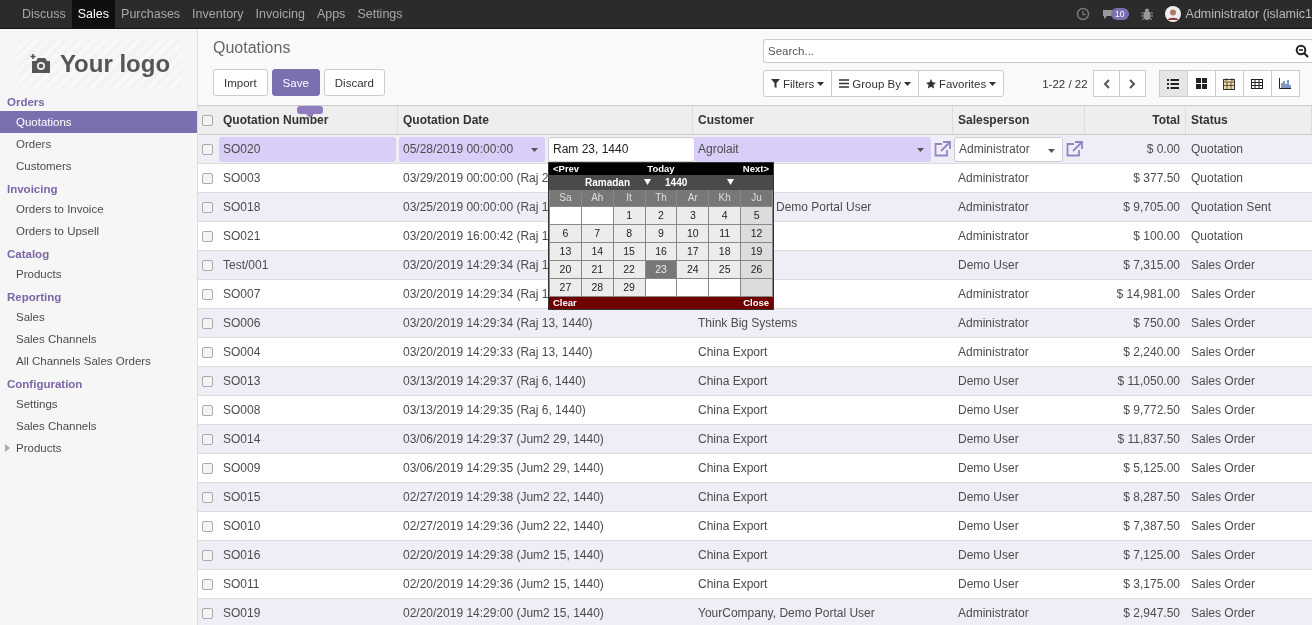  I want to click on calendar-day: 21, so click(597, 269).